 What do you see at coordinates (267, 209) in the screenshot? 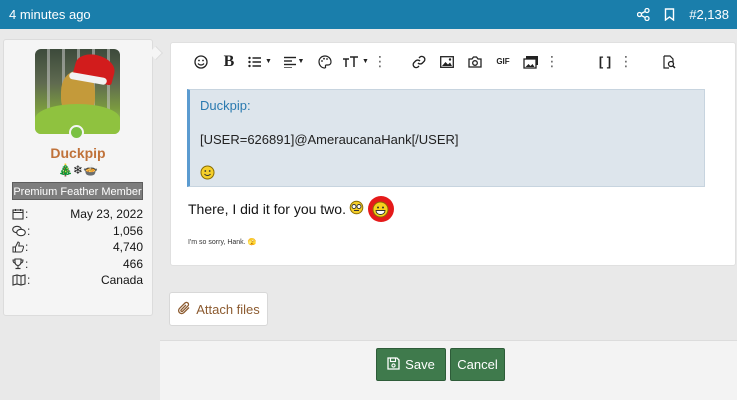
I see `message-text: There, I did it for you two.` at bounding box center [267, 209].